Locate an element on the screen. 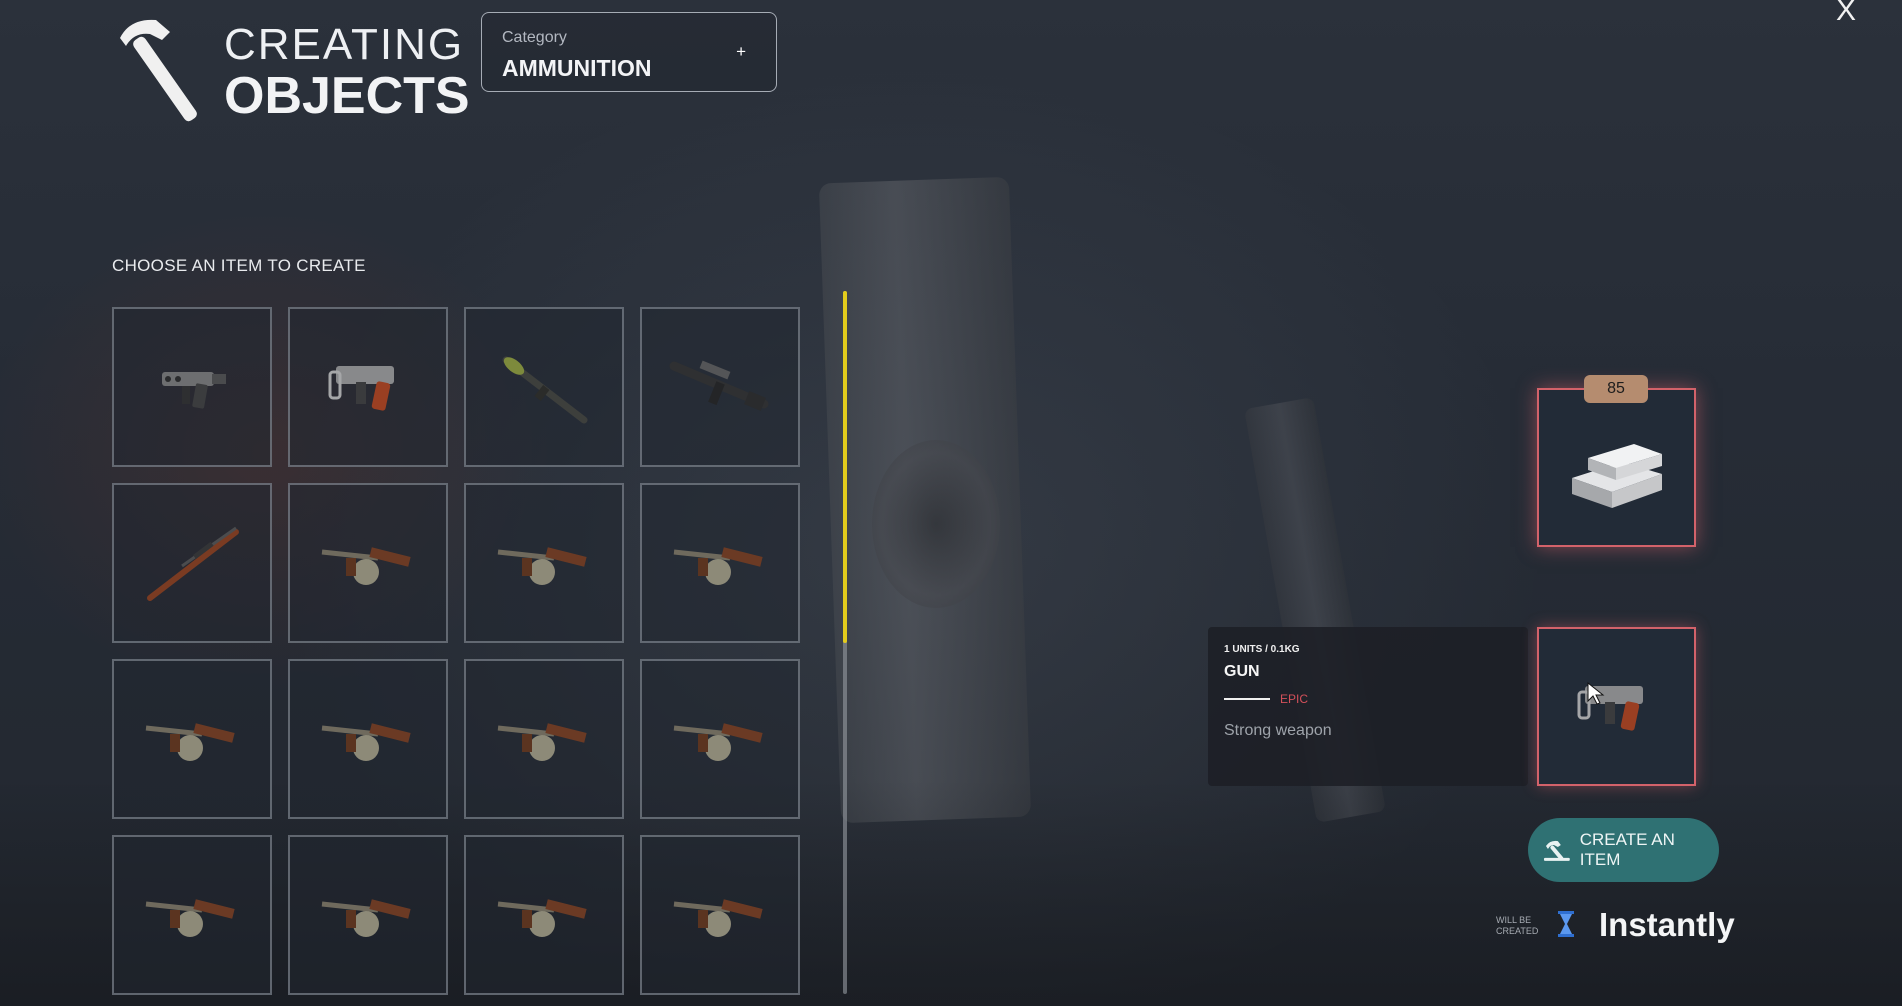  item-info-card: 1 UNITS / 0.1KG GUN EPIC Strong weapon is located at coordinates (1368, 706).